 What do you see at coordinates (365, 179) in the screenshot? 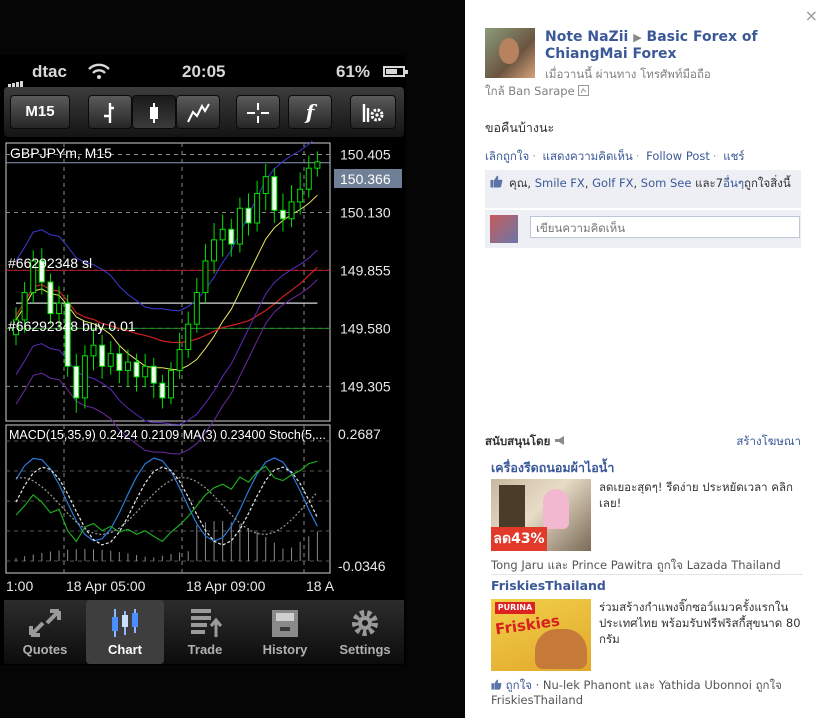
I see `current-price-label: 150.366` at bounding box center [365, 179].